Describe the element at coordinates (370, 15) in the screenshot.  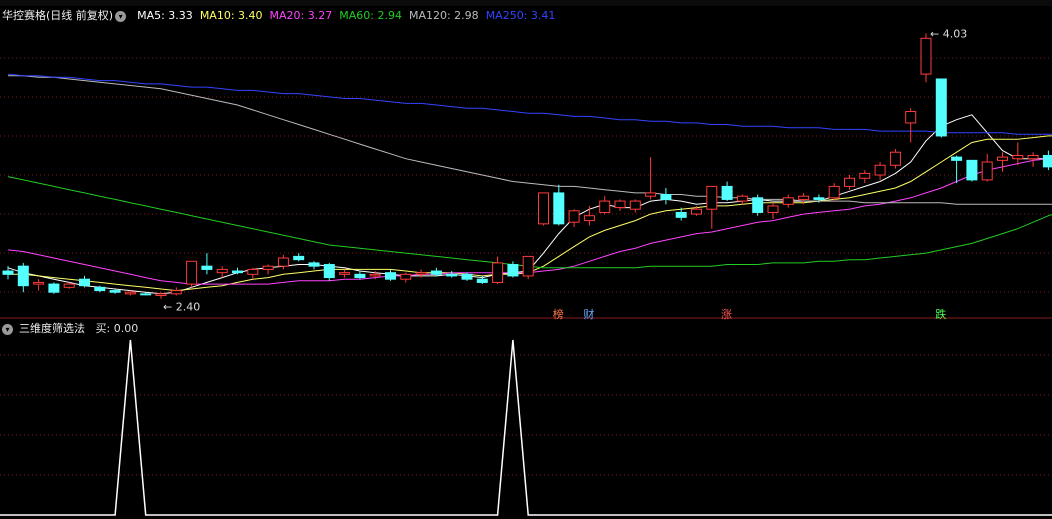
I see `legend-ma60: MA60: 2.94` at that location.